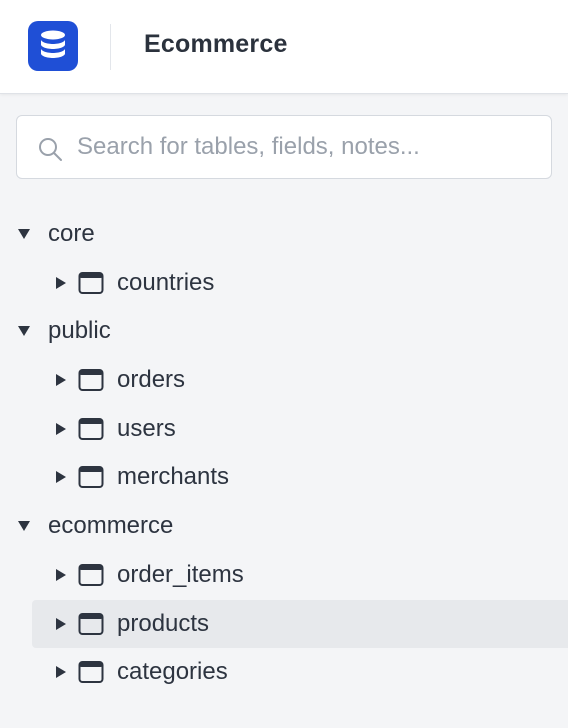 This screenshot has width=568, height=728. What do you see at coordinates (166, 282) in the screenshot?
I see `table-label: countries` at bounding box center [166, 282].